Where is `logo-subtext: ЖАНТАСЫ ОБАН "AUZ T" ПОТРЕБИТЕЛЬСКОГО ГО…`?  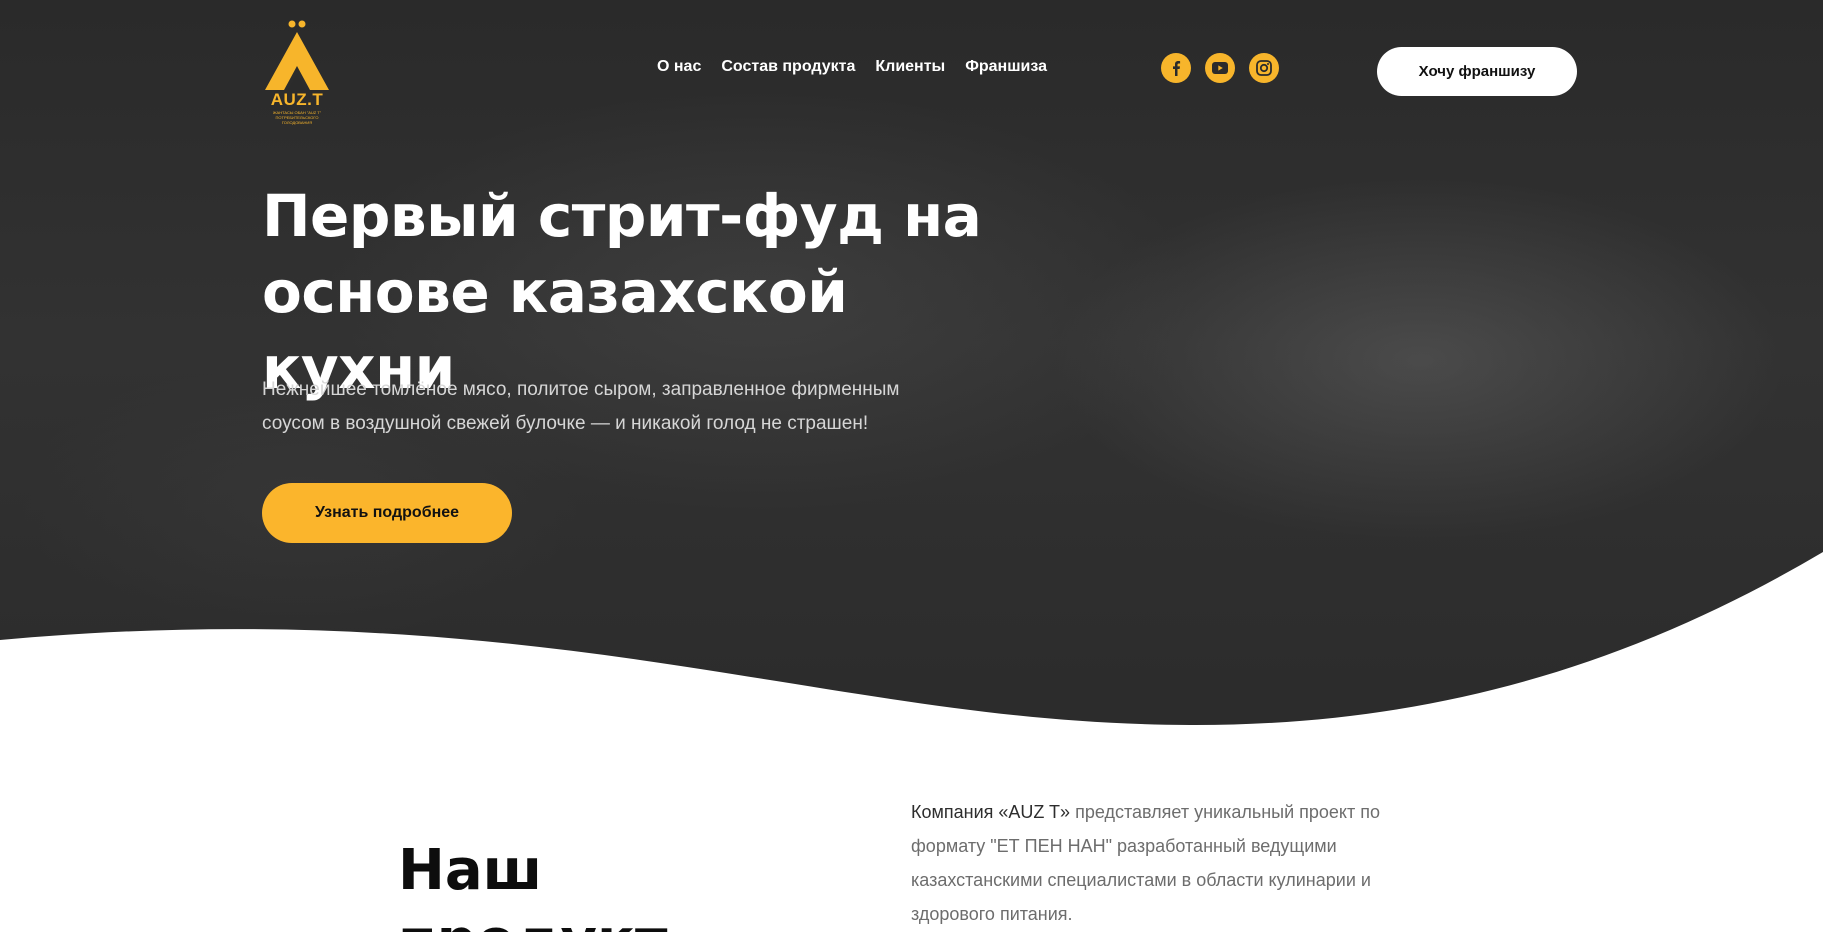
logo-subtext: ЖАНТАСЫ ОБАН "AUZ T" ПОТРЕБИТЕЛЬСКОГО ГО… is located at coordinates (297, 117).